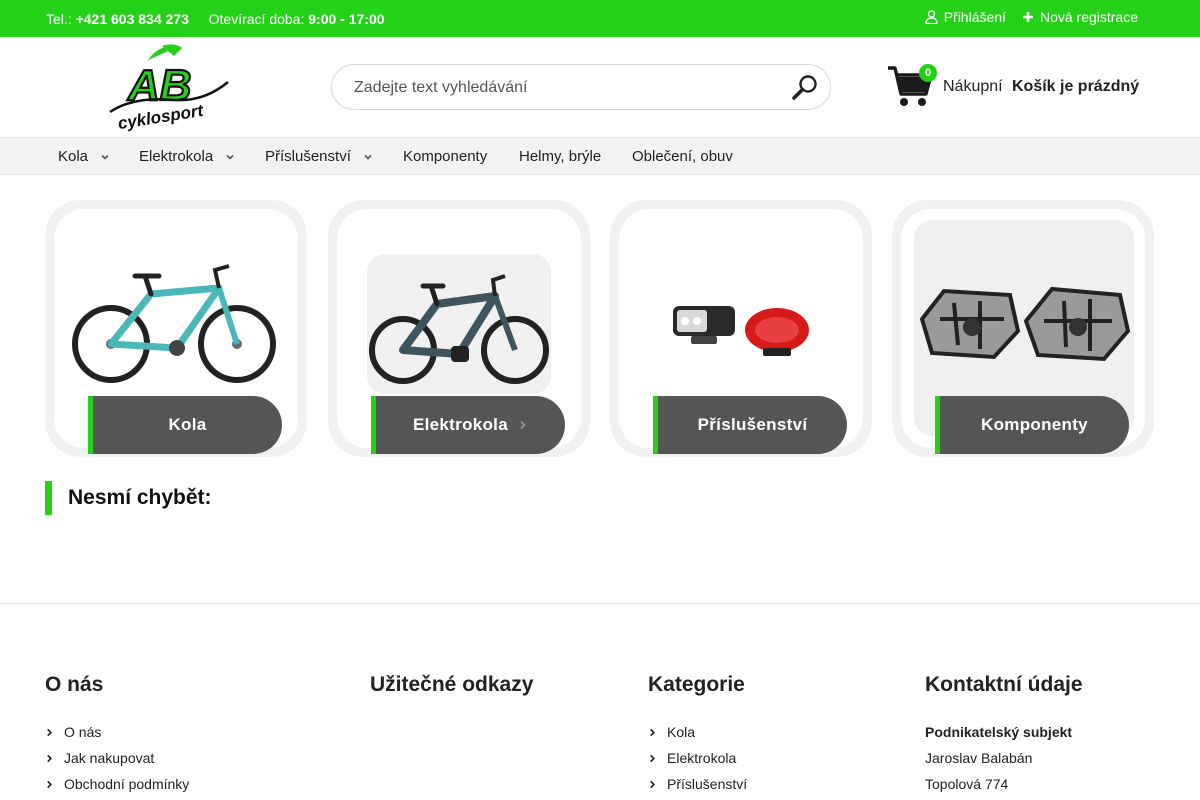  I want to click on nav-item-label: Helmy, brýle, so click(560, 156).